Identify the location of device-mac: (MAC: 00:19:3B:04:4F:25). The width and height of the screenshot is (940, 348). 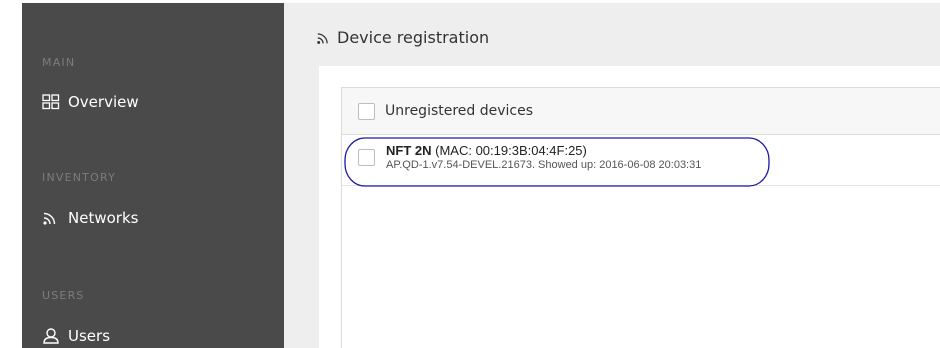
(511, 150).